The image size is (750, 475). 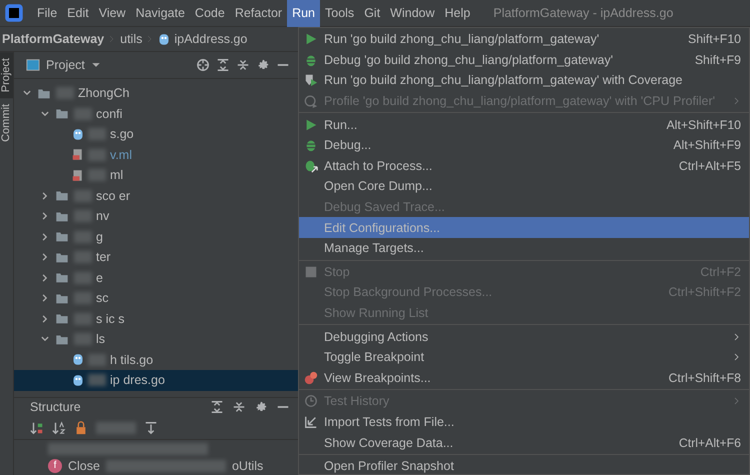 I want to click on menu-item: Debug... Alt+Shift+F9, so click(x=524, y=145).